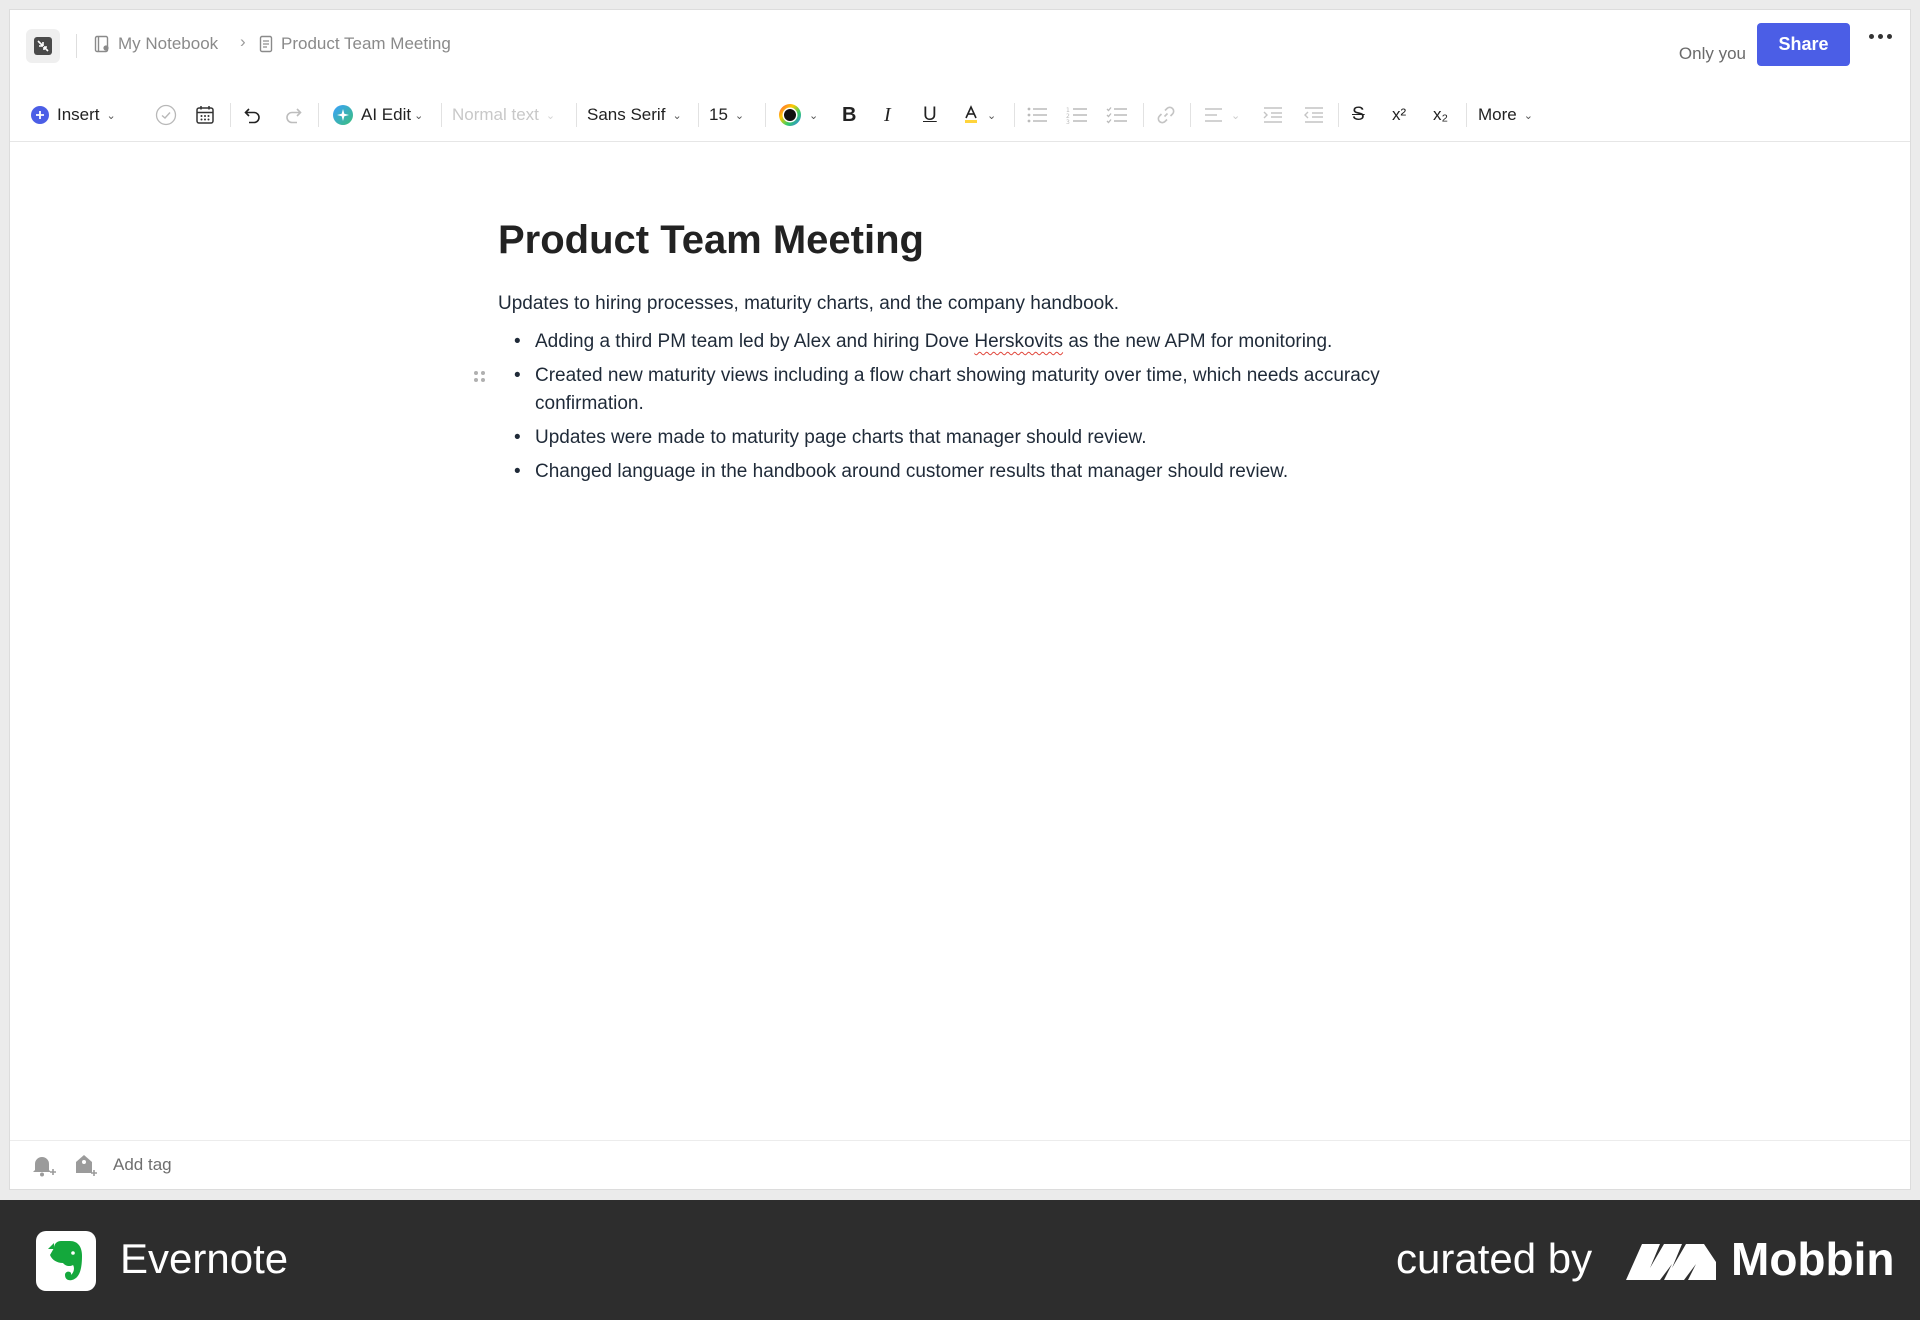 The width and height of the screenshot is (1920, 1320). I want to click on breadcrumb-notebook-label: My Notebook, so click(168, 43).